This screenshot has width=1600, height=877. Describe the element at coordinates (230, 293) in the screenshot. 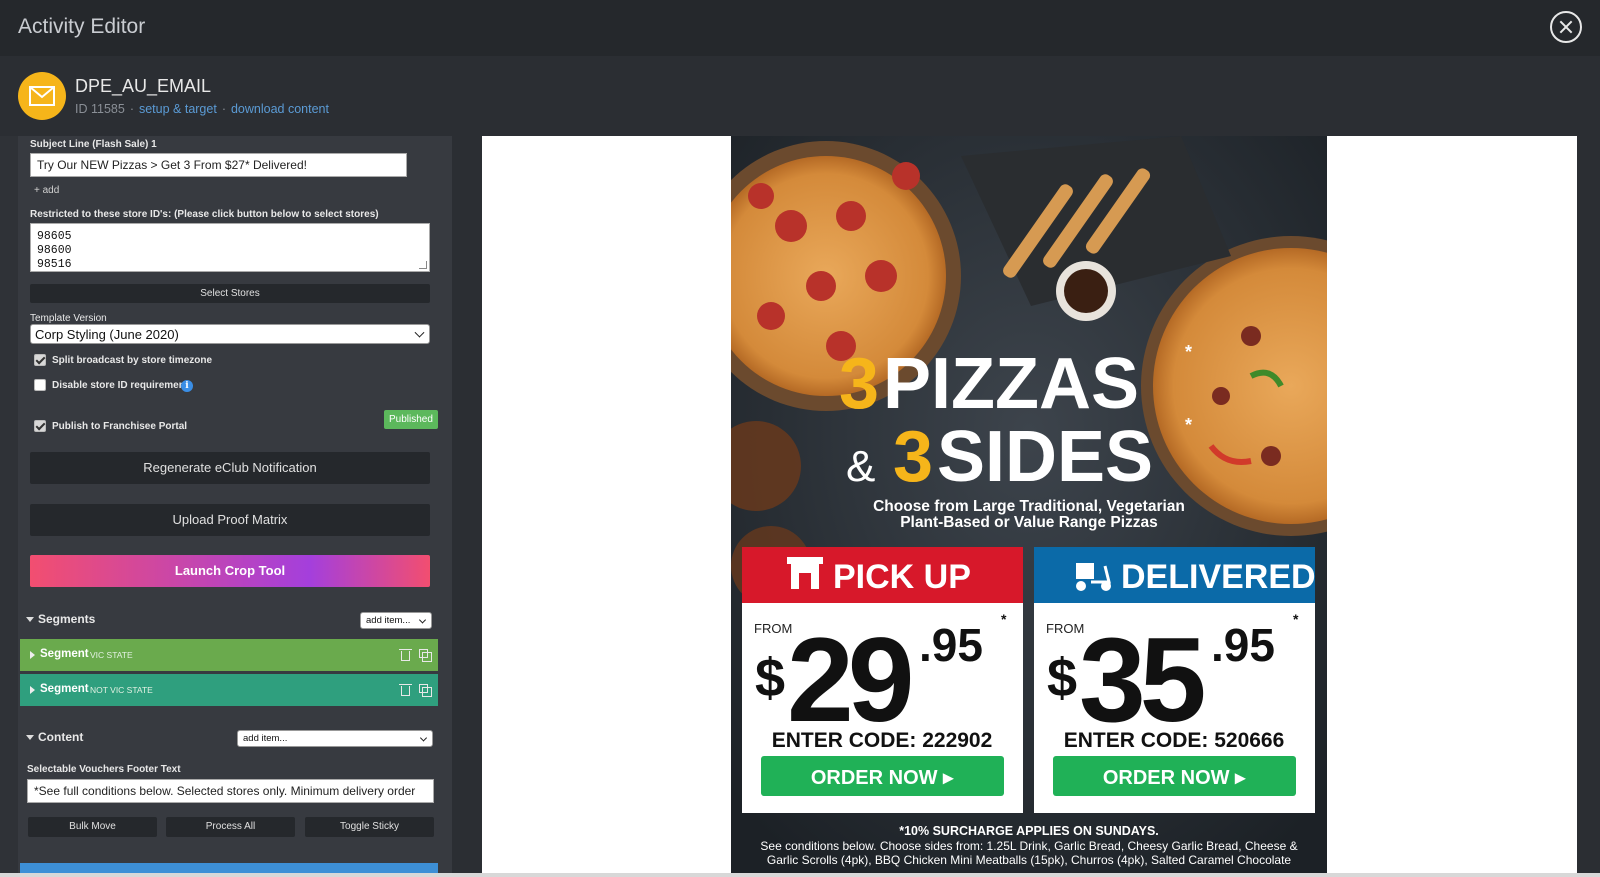

I see `select-stores-button: Select Stores` at that location.